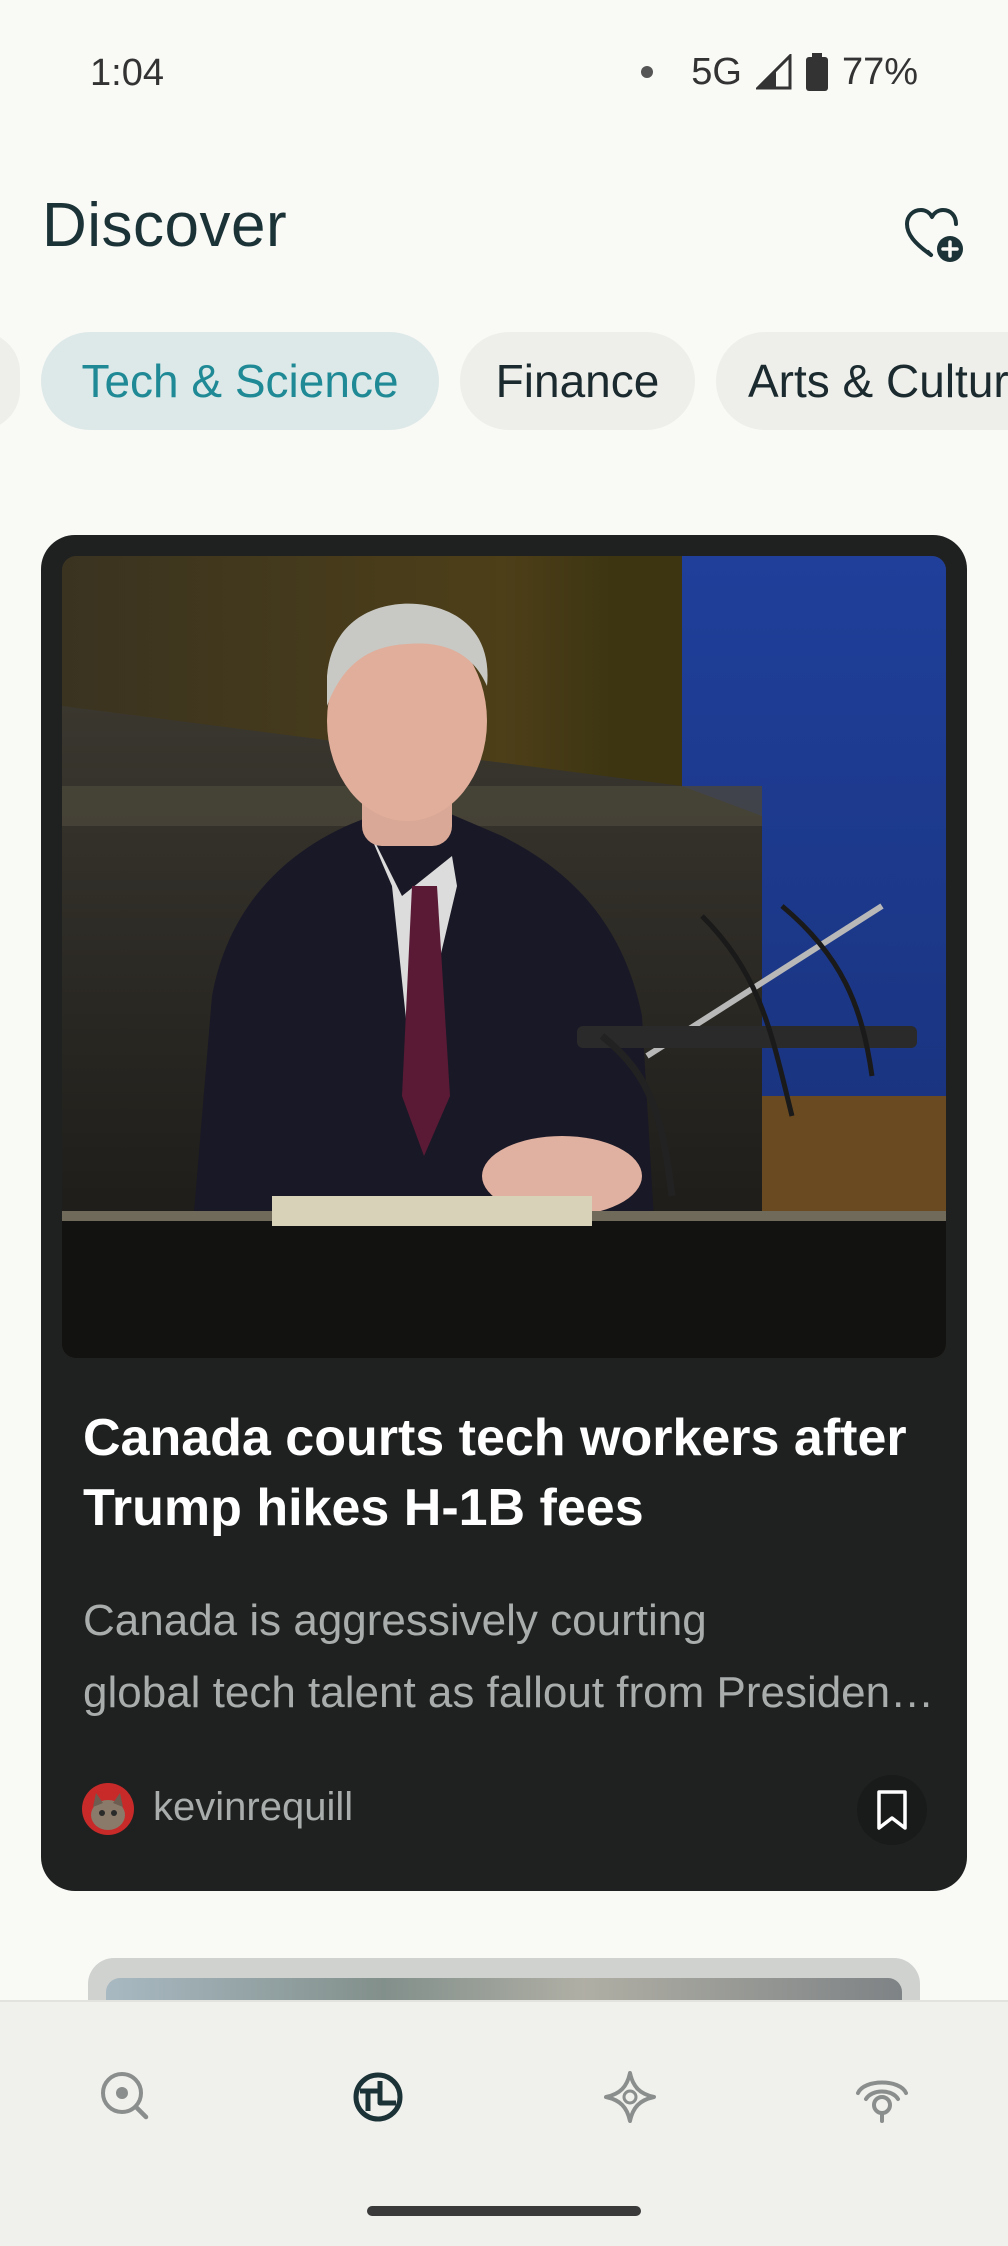  Describe the element at coordinates (716, 71) in the screenshot. I see `network-label: 5G` at that location.